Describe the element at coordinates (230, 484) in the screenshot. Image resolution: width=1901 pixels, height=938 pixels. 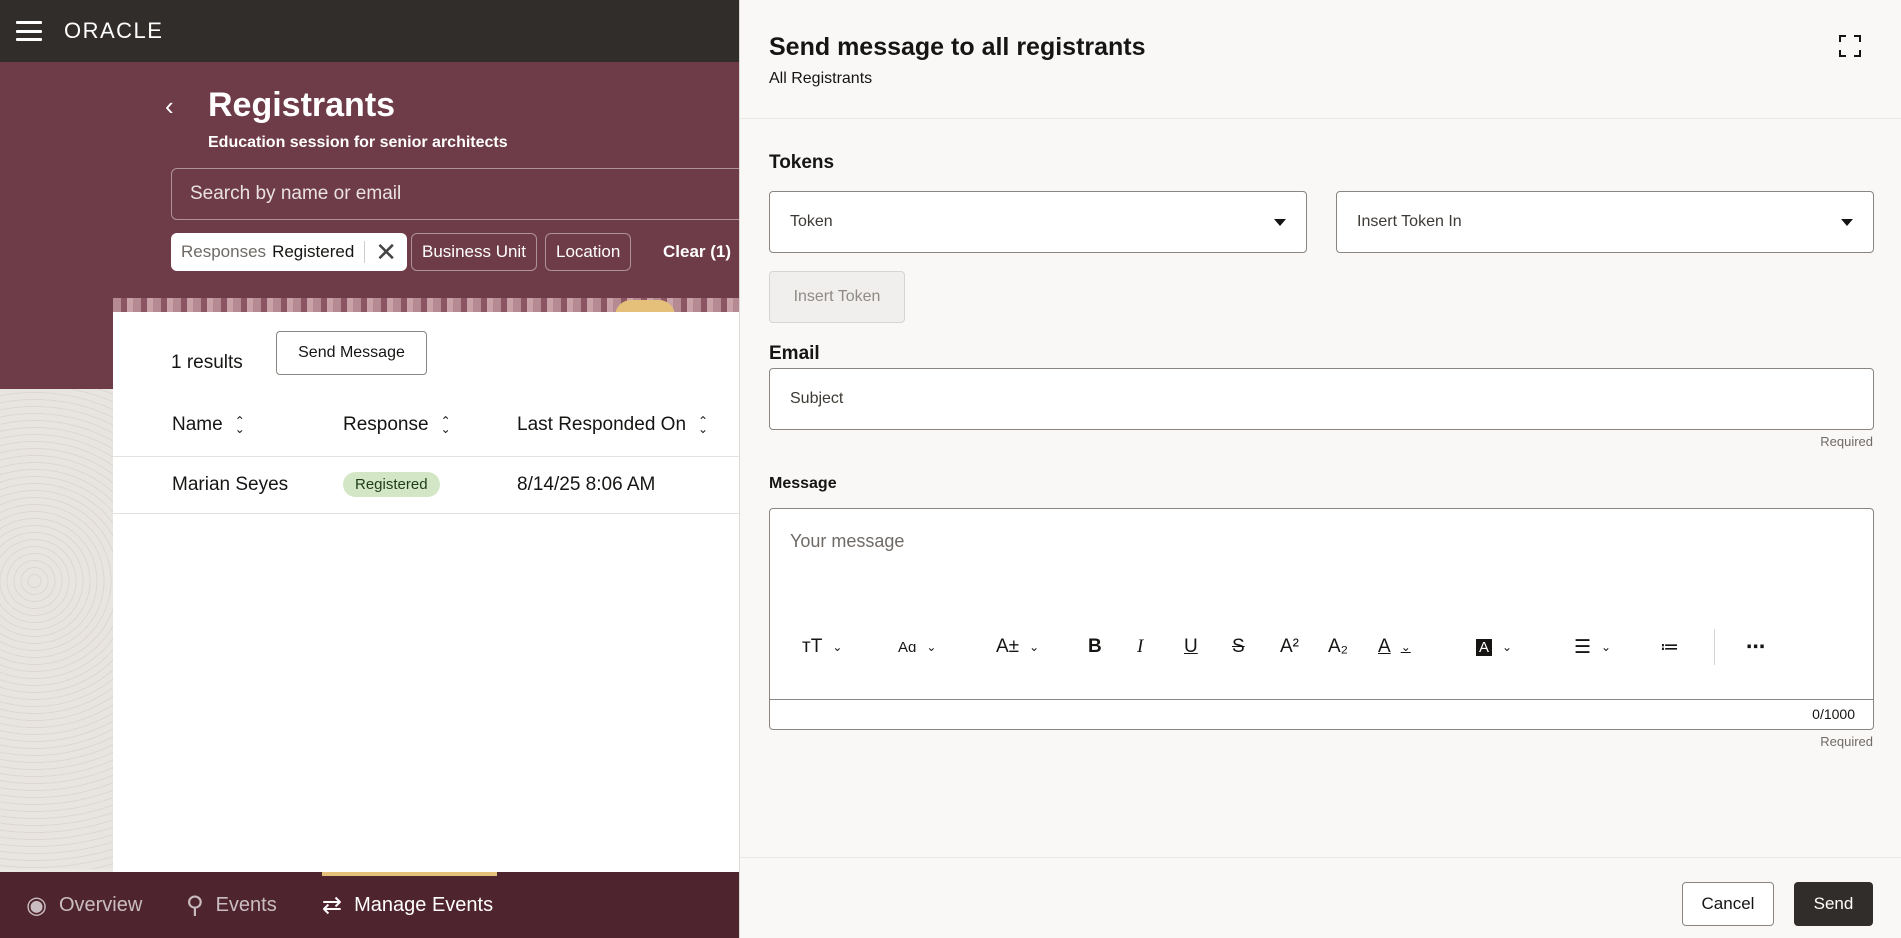
I see `cell-name: Marian Seyes` at that location.